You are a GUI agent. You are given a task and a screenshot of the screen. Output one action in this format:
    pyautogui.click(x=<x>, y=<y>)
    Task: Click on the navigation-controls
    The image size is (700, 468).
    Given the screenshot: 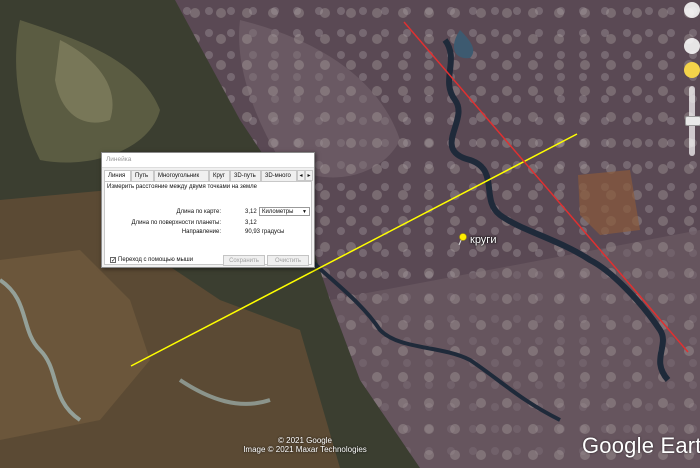 What is the action you would take?
    pyautogui.click(x=692, y=85)
    